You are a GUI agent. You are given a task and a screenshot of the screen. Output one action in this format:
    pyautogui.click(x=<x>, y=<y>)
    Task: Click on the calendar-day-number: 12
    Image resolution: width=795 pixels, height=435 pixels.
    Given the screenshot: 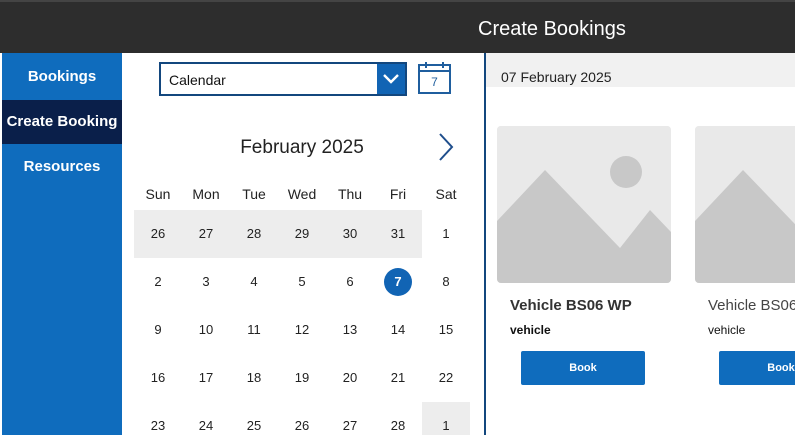 What is the action you would take?
    pyautogui.click(x=302, y=329)
    